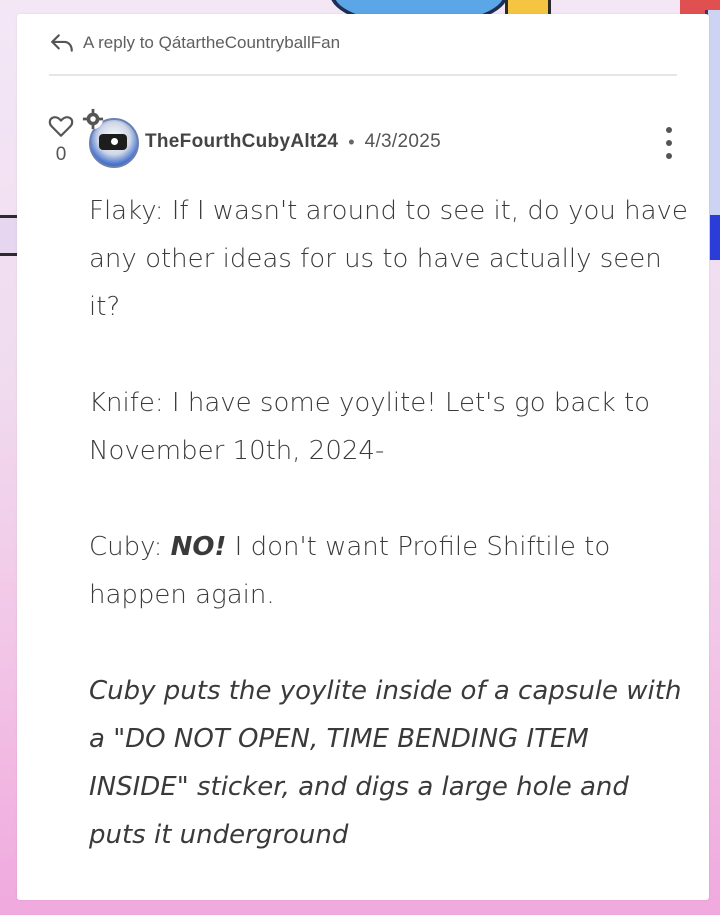  I want to click on divider, so click(363, 75).